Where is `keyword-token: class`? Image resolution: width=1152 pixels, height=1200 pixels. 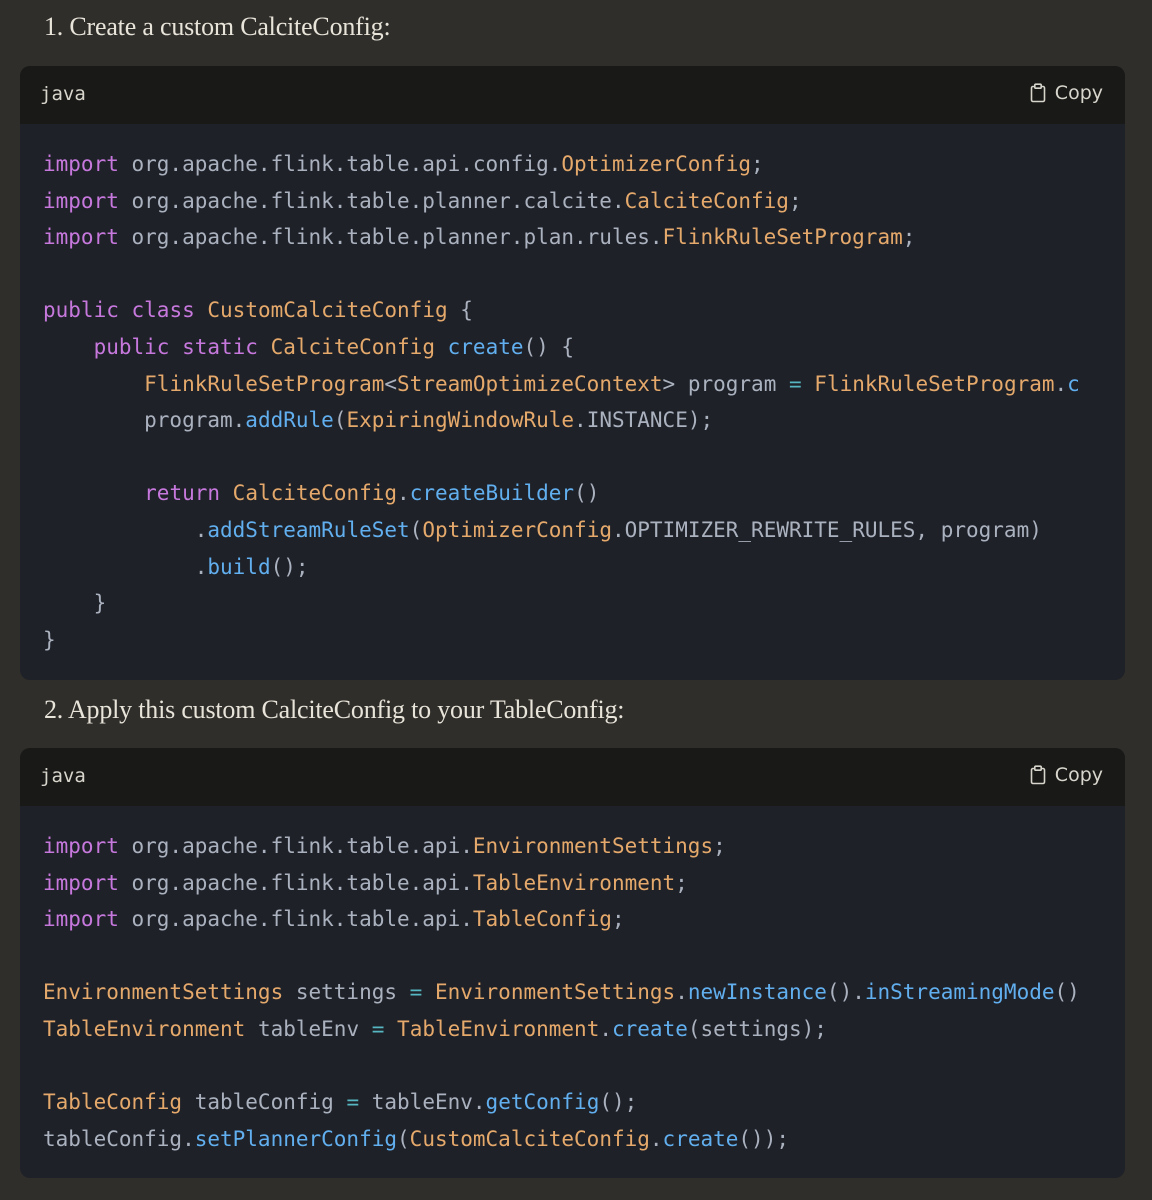 keyword-token: class is located at coordinates (163, 310).